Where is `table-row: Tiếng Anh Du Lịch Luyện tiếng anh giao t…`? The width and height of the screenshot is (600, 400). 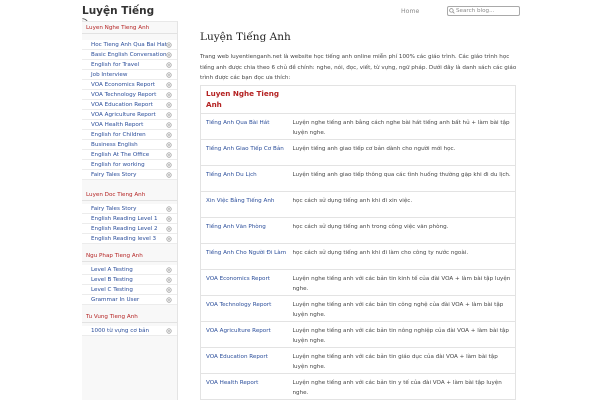 table-row: Tiếng Anh Du Lịch Luyện tiếng anh giao t… is located at coordinates (358, 178).